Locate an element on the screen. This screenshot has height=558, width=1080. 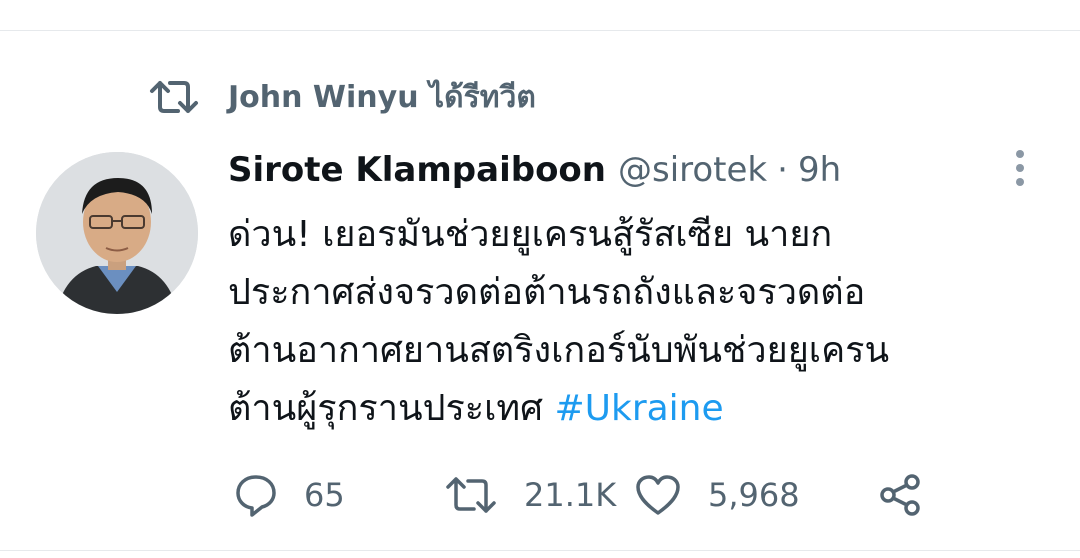
like-count: 5,968 is located at coordinates (754, 495).